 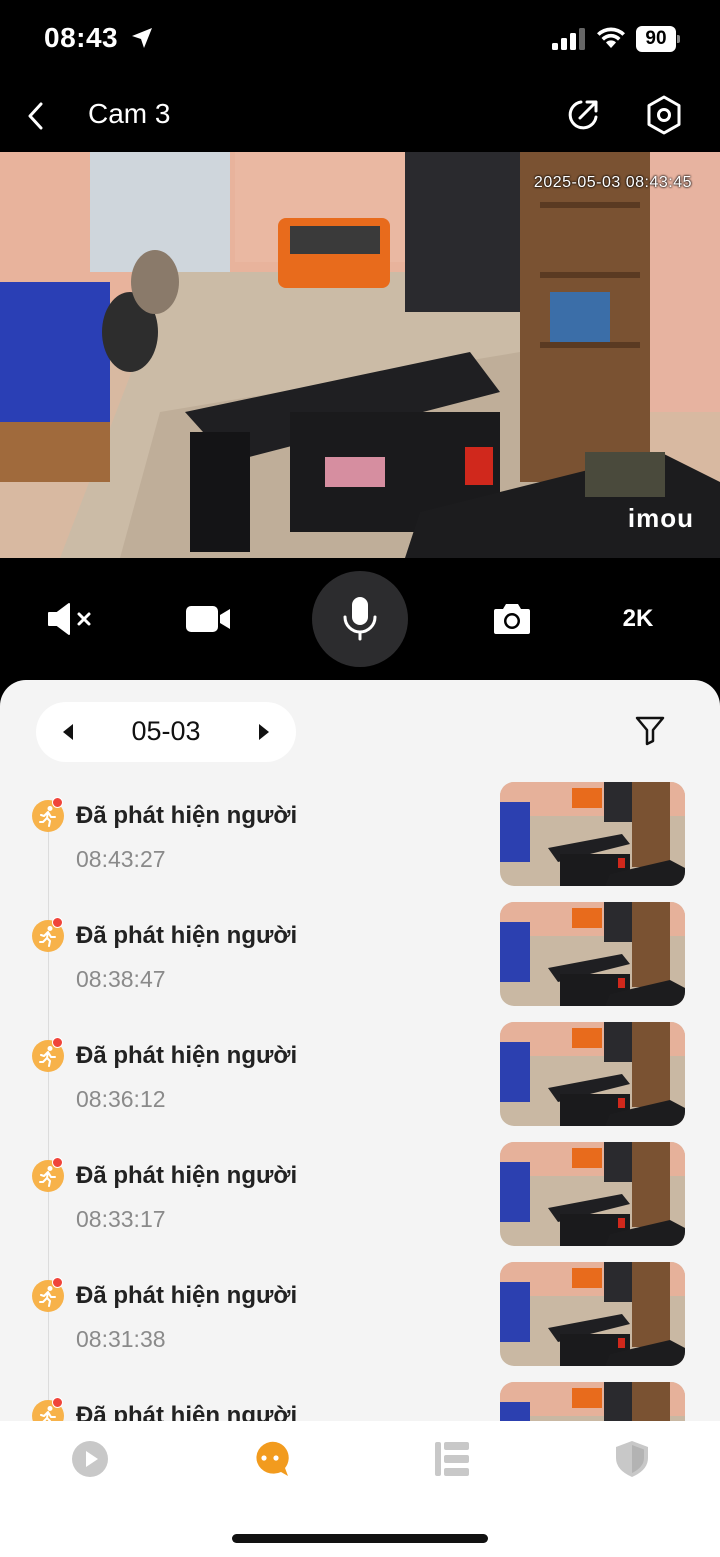 I want to click on battery-tip, so click(x=678, y=39).